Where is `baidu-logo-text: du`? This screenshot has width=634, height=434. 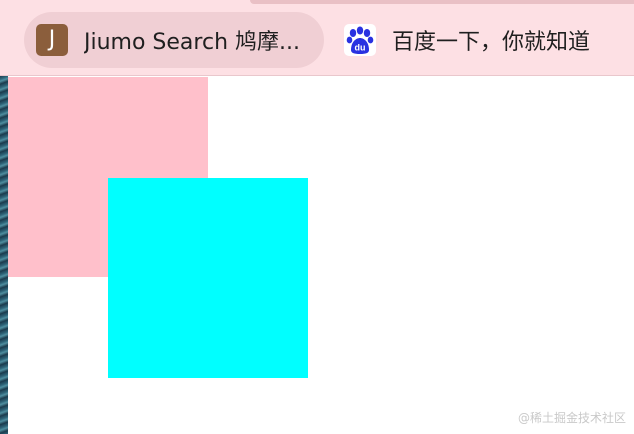 baidu-logo-text: du is located at coordinates (360, 48).